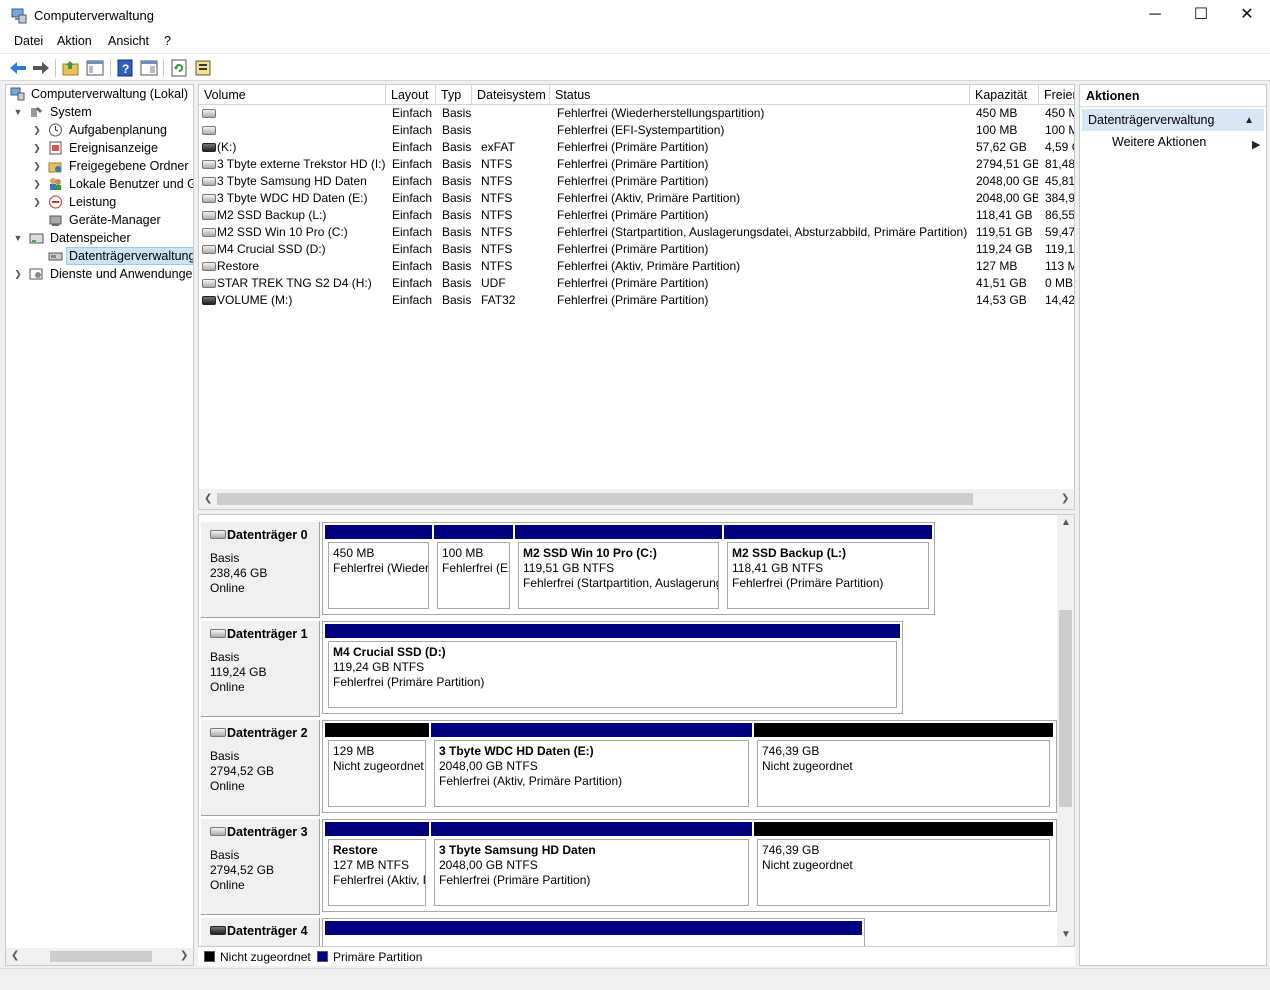 Image resolution: width=1270 pixels, height=990 pixels. I want to click on menu-aktion: Aktion, so click(74, 41).